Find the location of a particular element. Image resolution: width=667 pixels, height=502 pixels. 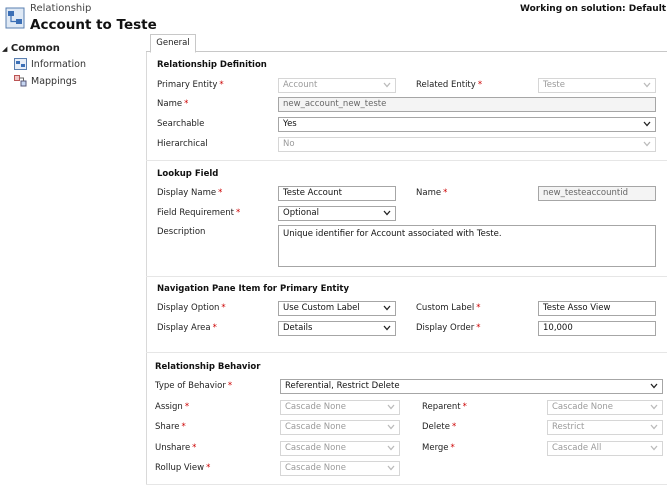

display-name-label: Display Name * is located at coordinates (189, 193).